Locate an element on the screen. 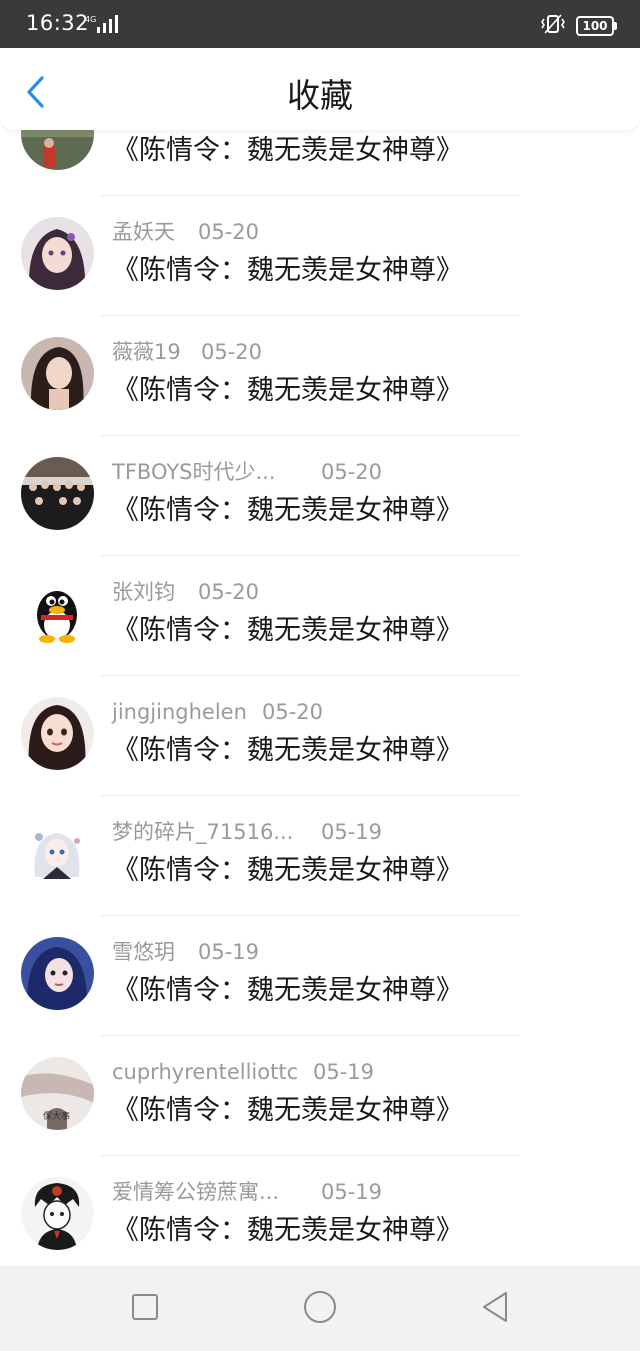 The image size is (640, 1351). battery-icon: 100 is located at coordinates (596, 26).